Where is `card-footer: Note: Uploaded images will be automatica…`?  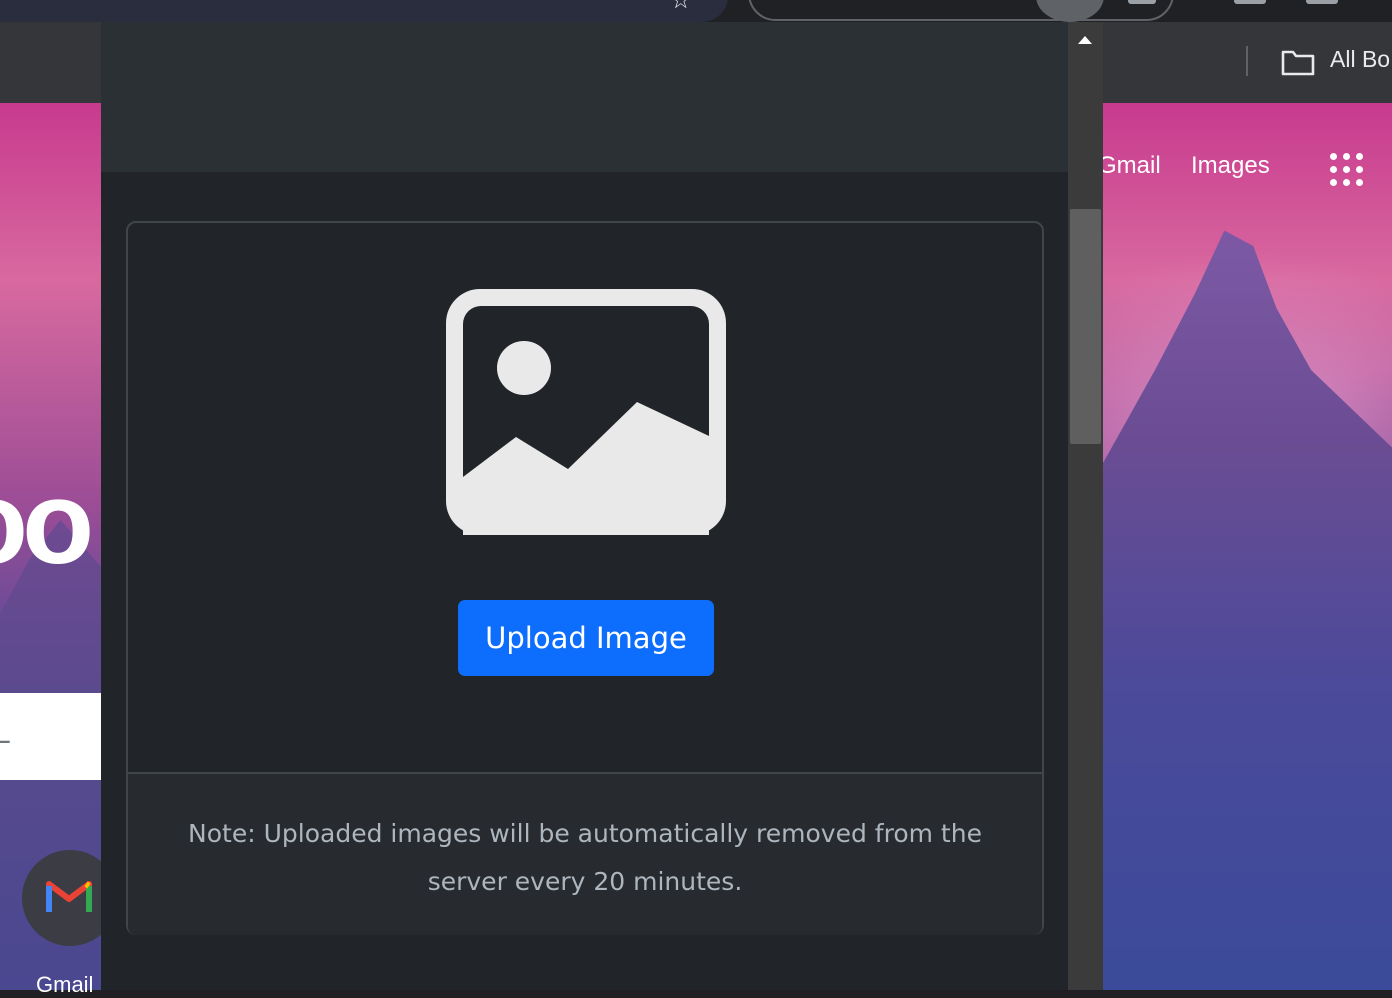 card-footer: Note: Uploaded images will be automatica… is located at coordinates (585, 853).